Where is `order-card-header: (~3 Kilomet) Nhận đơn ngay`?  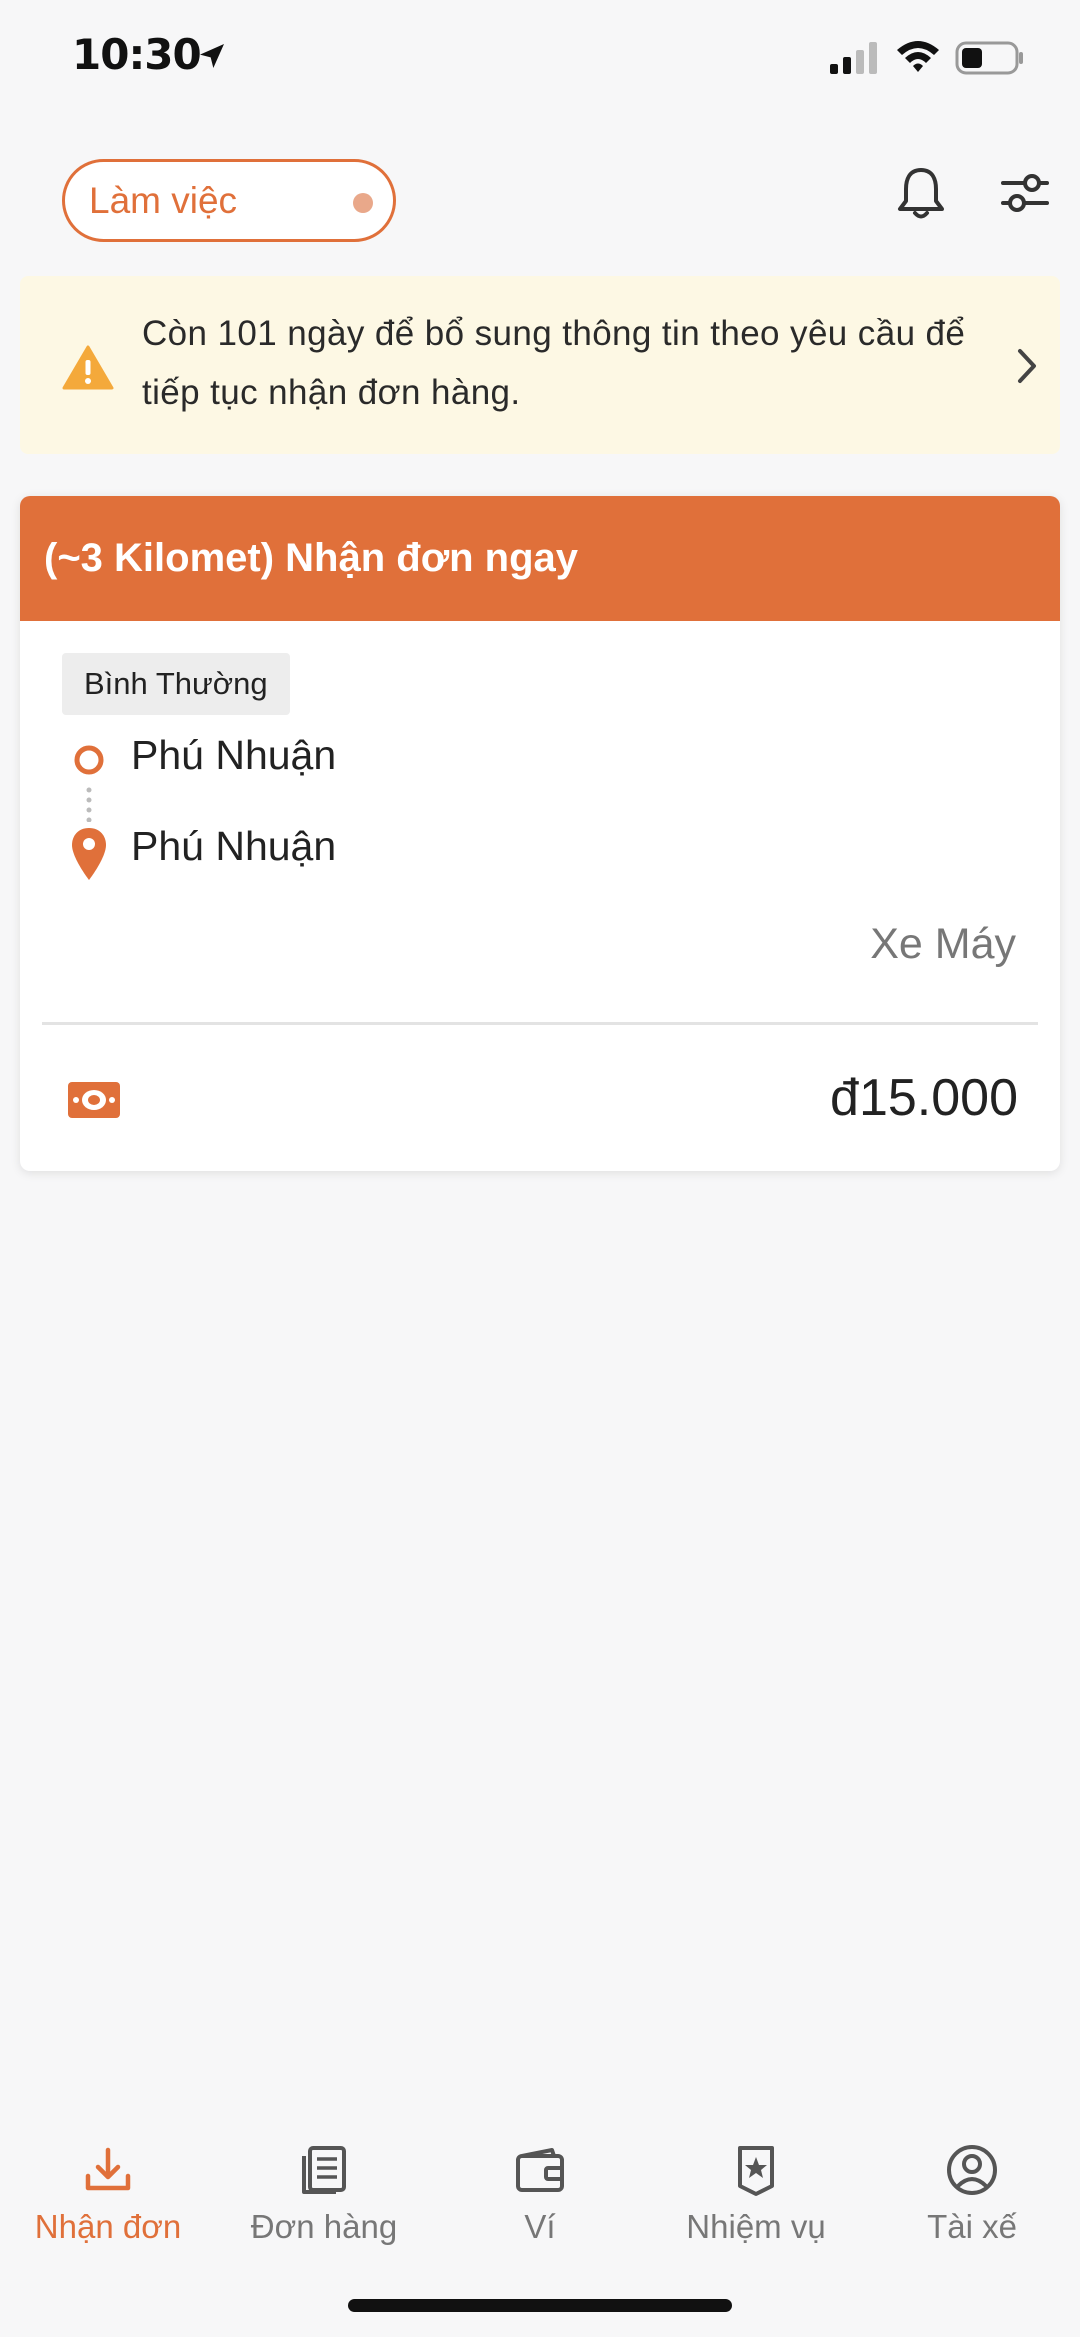 order-card-header: (~3 Kilomet) Nhận đơn ngay is located at coordinates (540, 558).